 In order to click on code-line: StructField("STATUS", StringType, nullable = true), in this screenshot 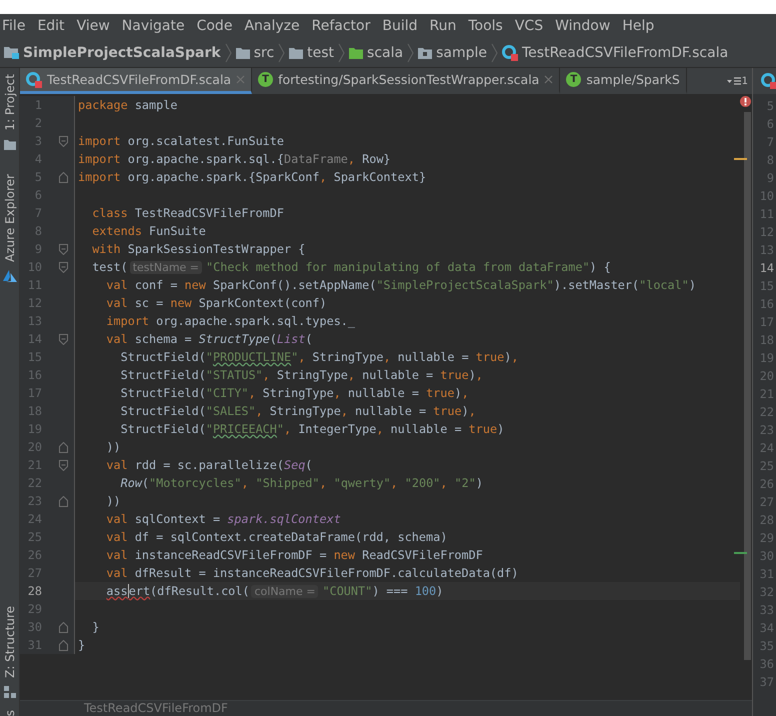, I will do `click(302, 375)`.